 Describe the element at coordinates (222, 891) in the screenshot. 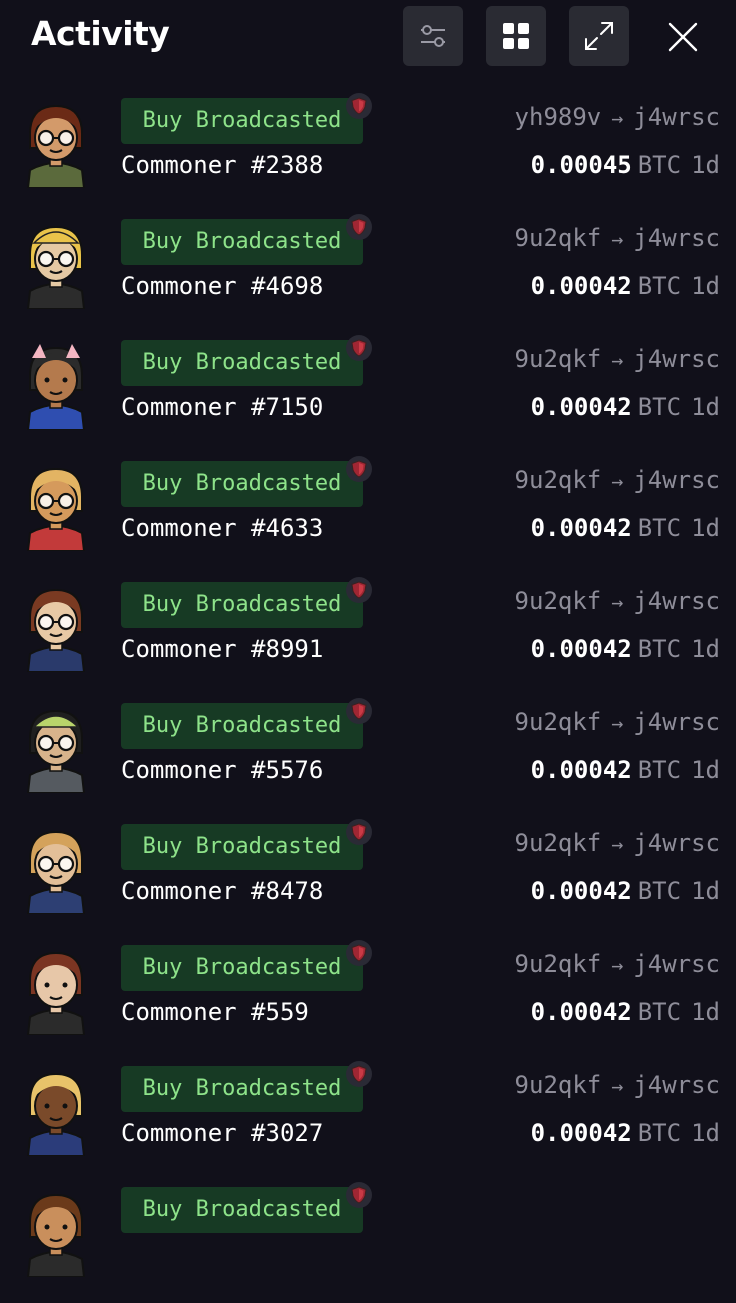

I see `item-name: Commoner #8478` at that location.